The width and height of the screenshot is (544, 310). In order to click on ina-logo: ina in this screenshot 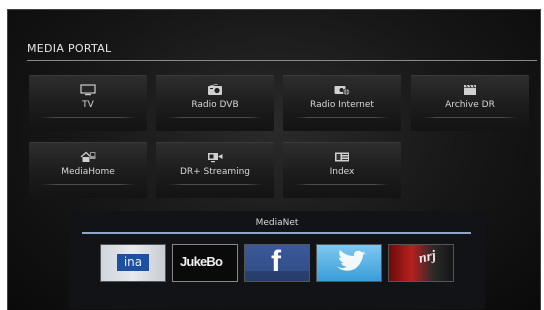, I will do `click(133, 262)`.